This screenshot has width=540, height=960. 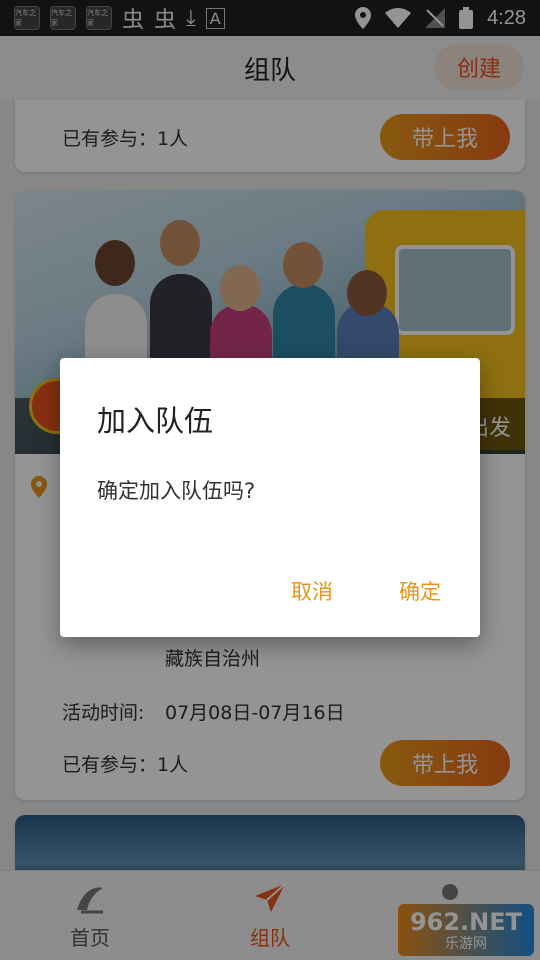 What do you see at coordinates (176, 491) in the screenshot?
I see `dialog-message: 确定加入队伍吗?` at bounding box center [176, 491].